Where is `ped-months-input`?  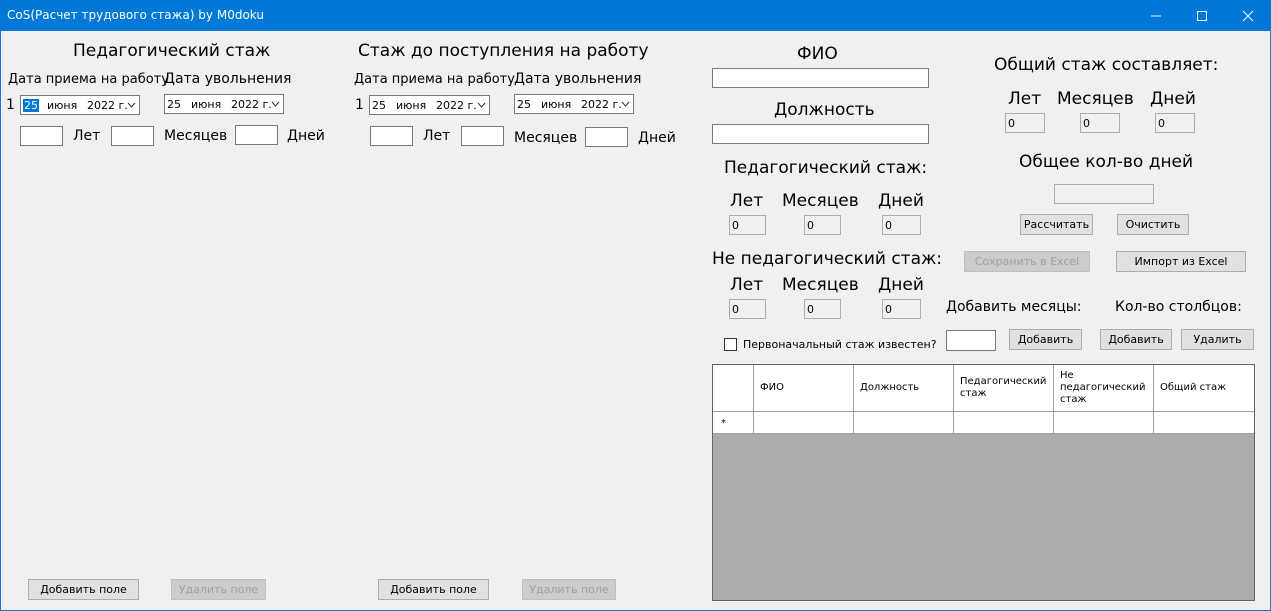 ped-months-input is located at coordinates (132, 136).